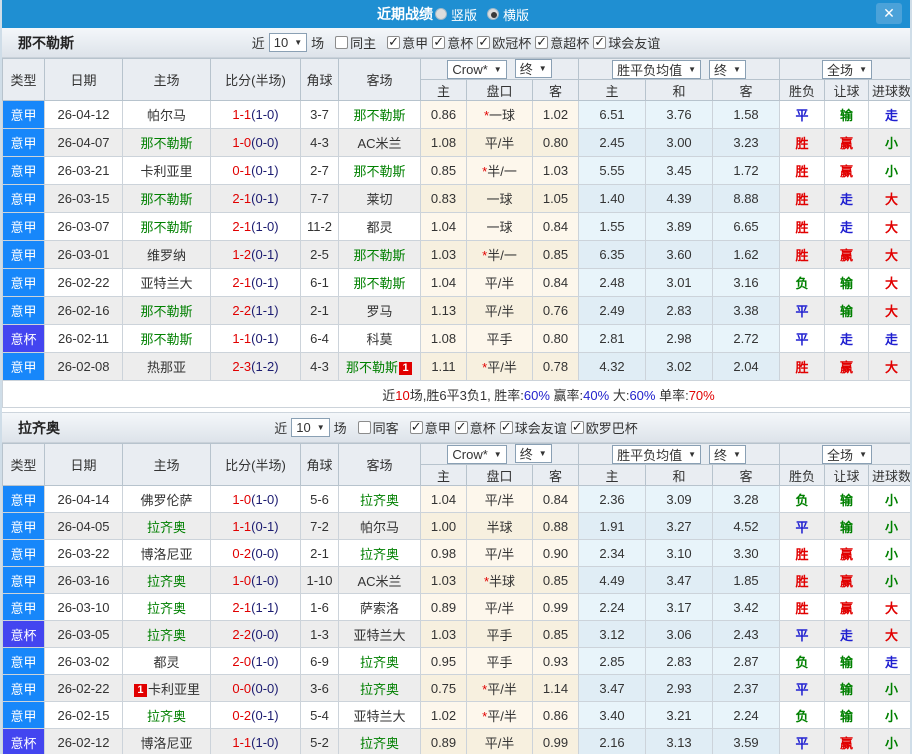  Describe the element at coordinates (440, 14) in the screenshot. I see `vertical-mode-radio` at that location.